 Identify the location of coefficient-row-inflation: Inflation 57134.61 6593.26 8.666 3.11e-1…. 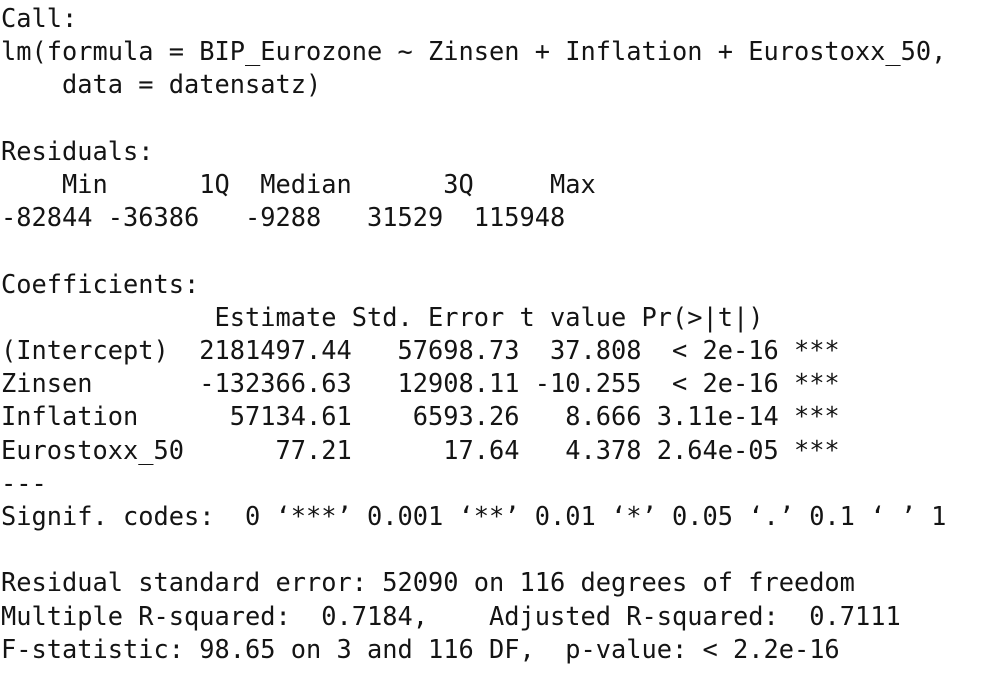
(420, 416).